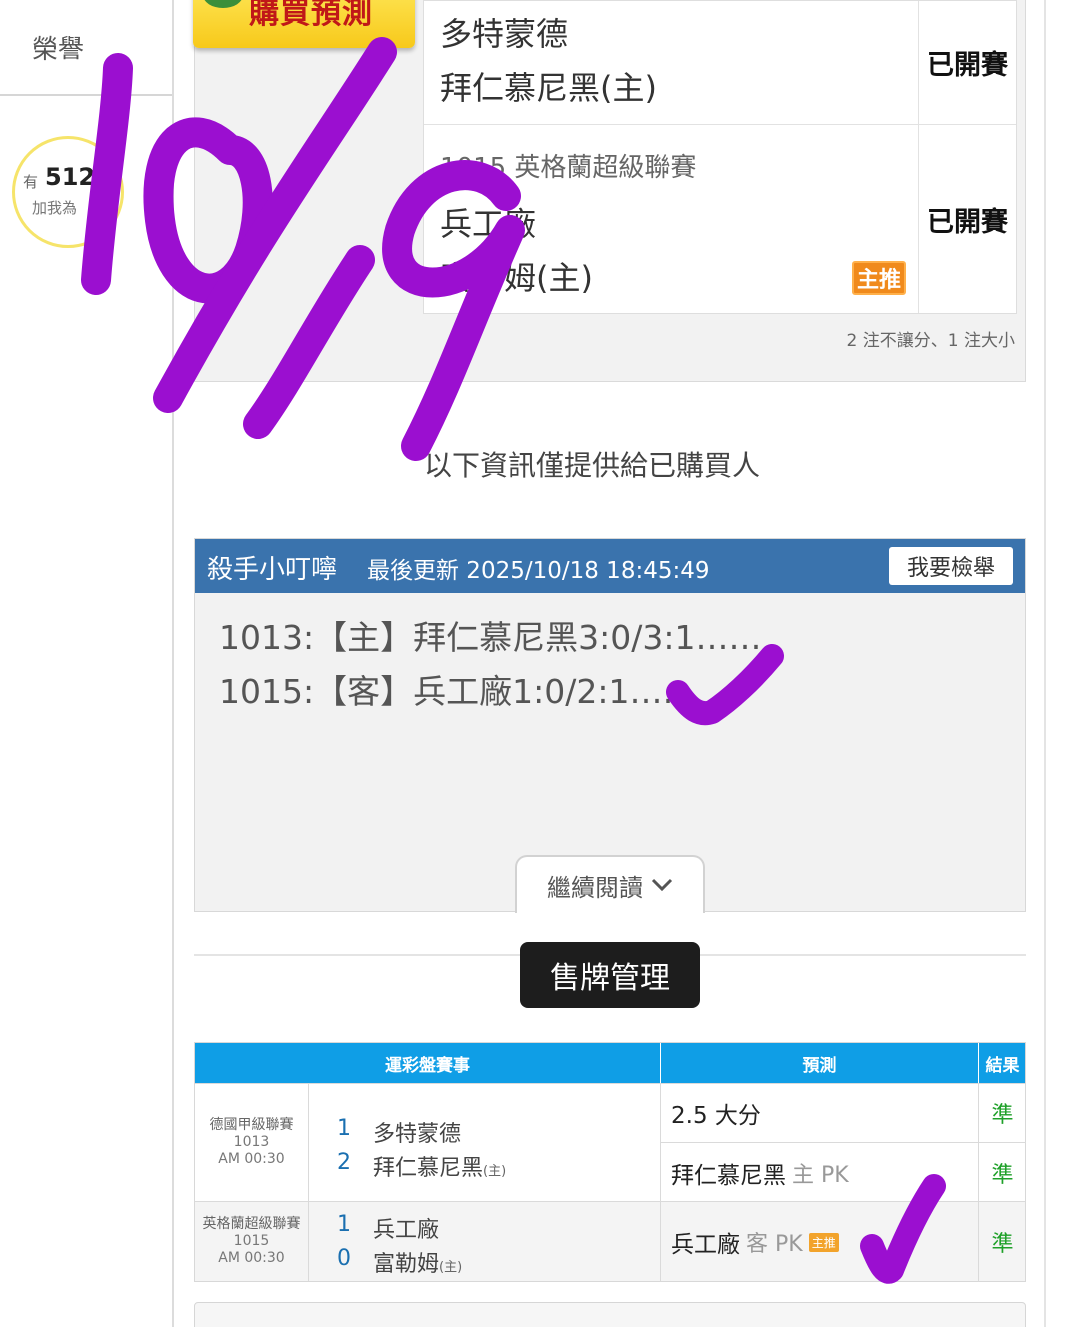  Describe the element at coordinates (428, 1063) in the screenshot. I see `header-event: 運彩盤賽事` at that location.